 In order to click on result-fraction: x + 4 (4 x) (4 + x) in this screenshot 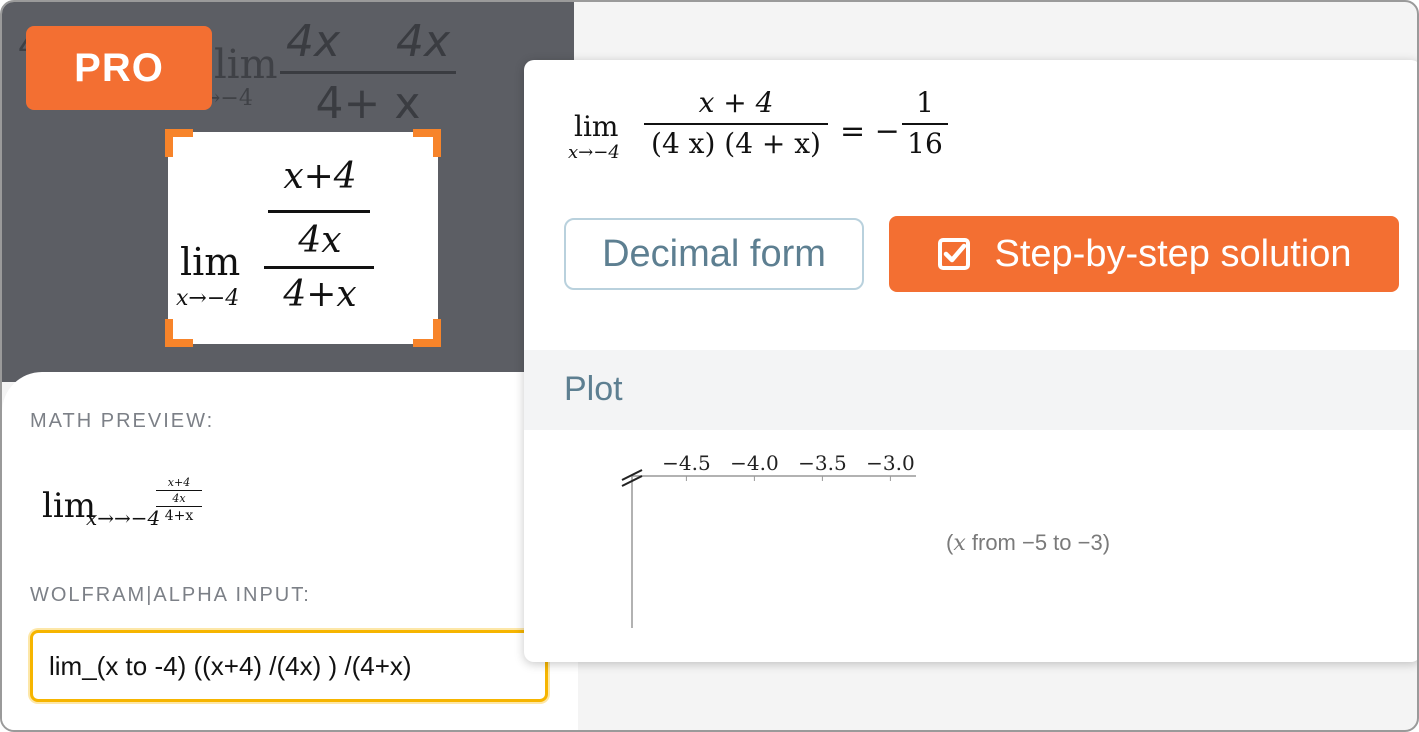, I will do `click(736, 123)`.